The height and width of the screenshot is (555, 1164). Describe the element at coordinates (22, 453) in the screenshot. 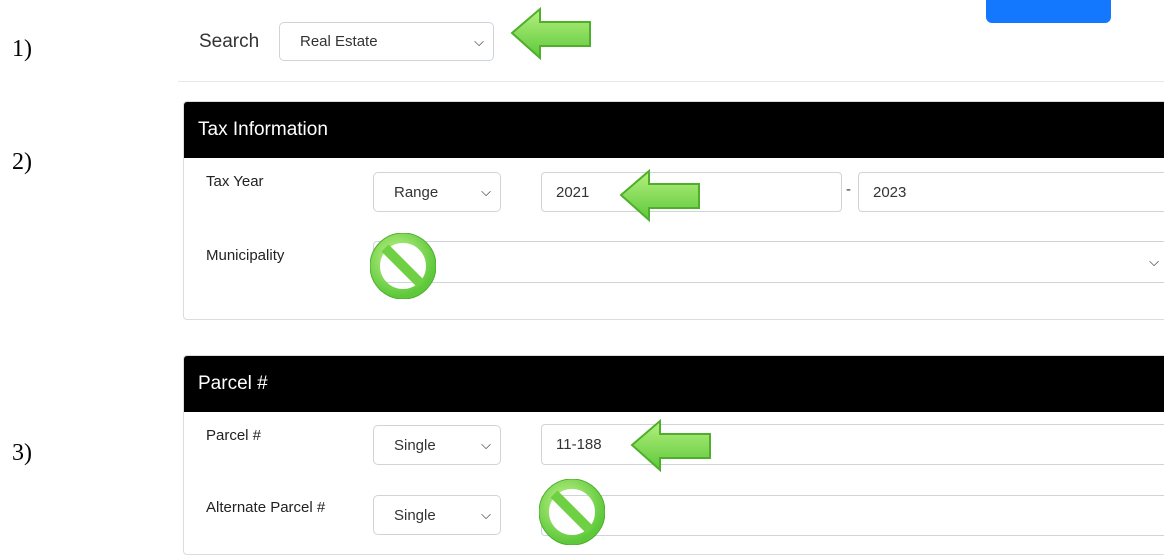

I see `step-number-3: 3)` at that location.